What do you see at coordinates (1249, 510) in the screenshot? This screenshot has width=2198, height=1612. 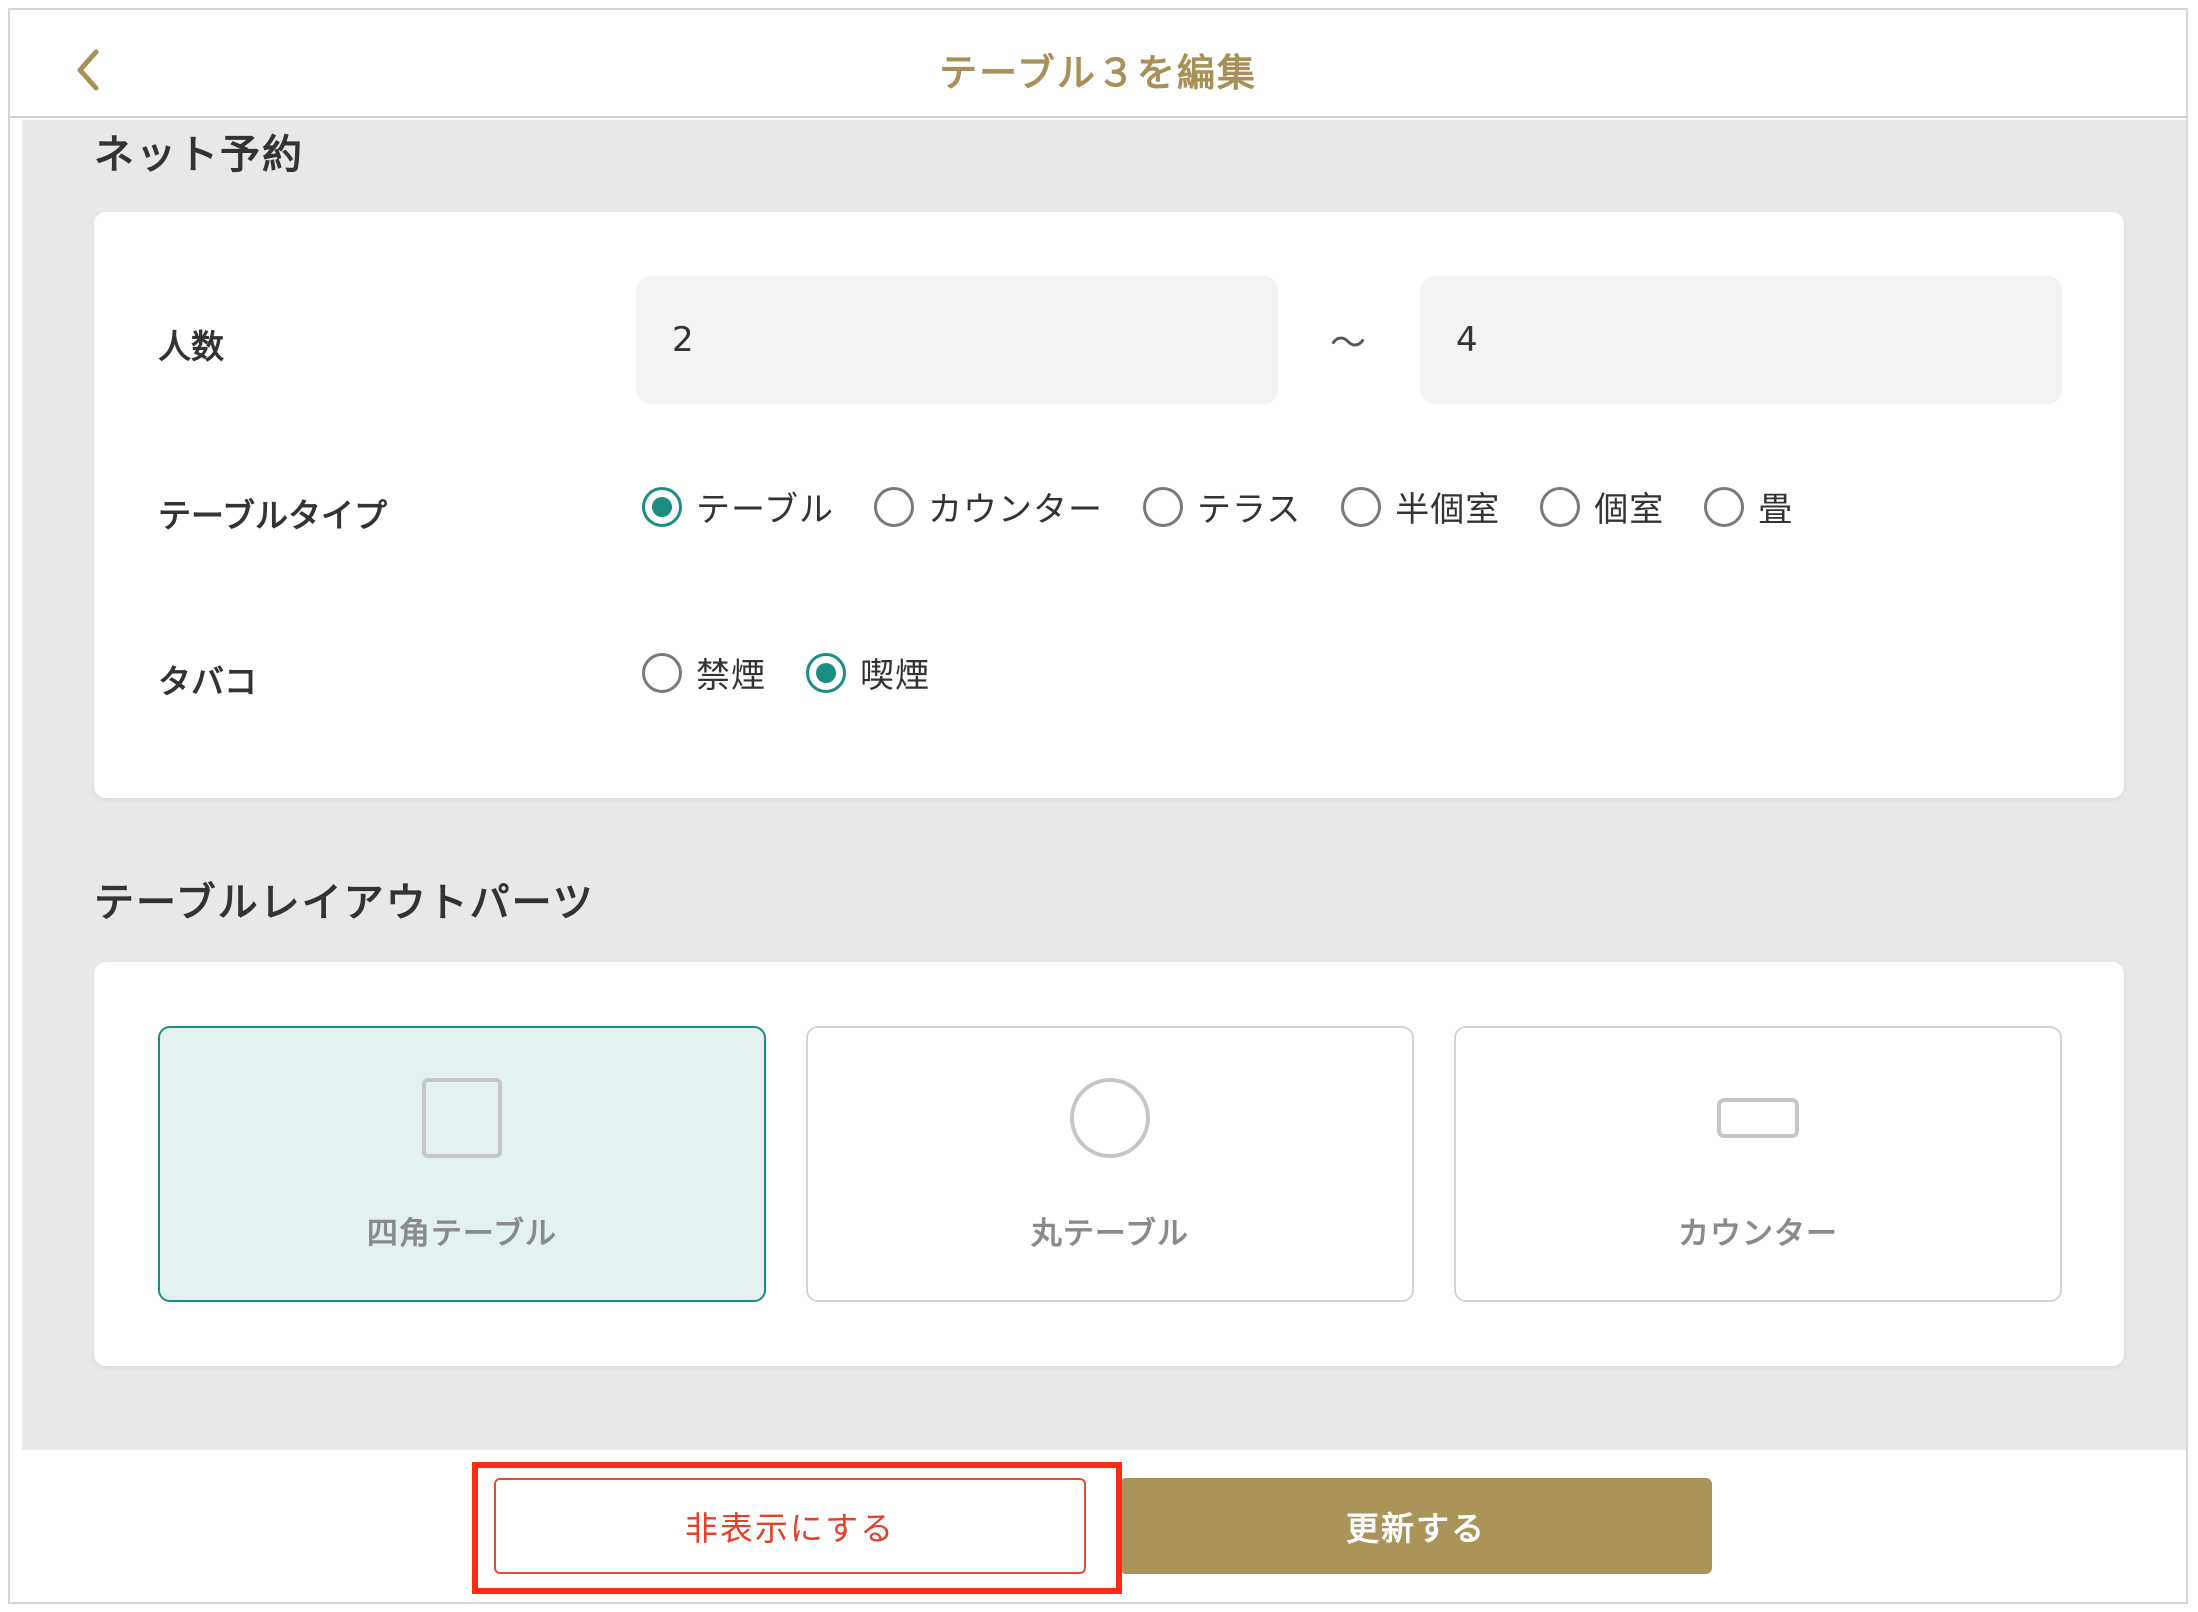 I see `radio-label: テラス` at bounding box center [1249, 510].